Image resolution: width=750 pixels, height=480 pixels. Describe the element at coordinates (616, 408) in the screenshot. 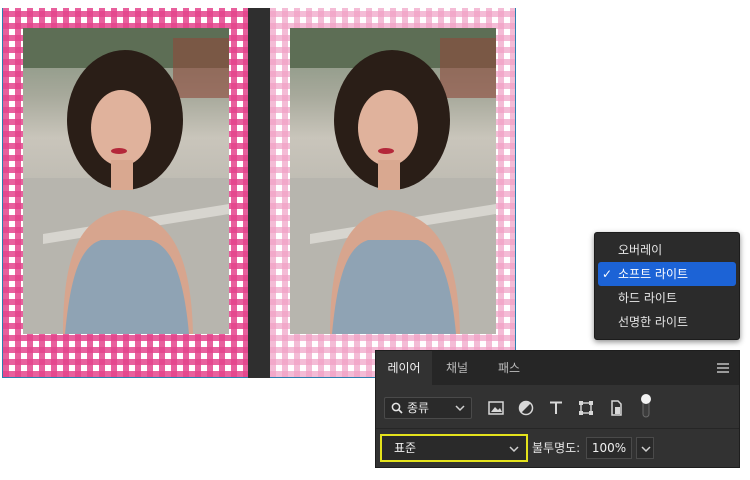

I see `smart-object-filter-icon` at that location.